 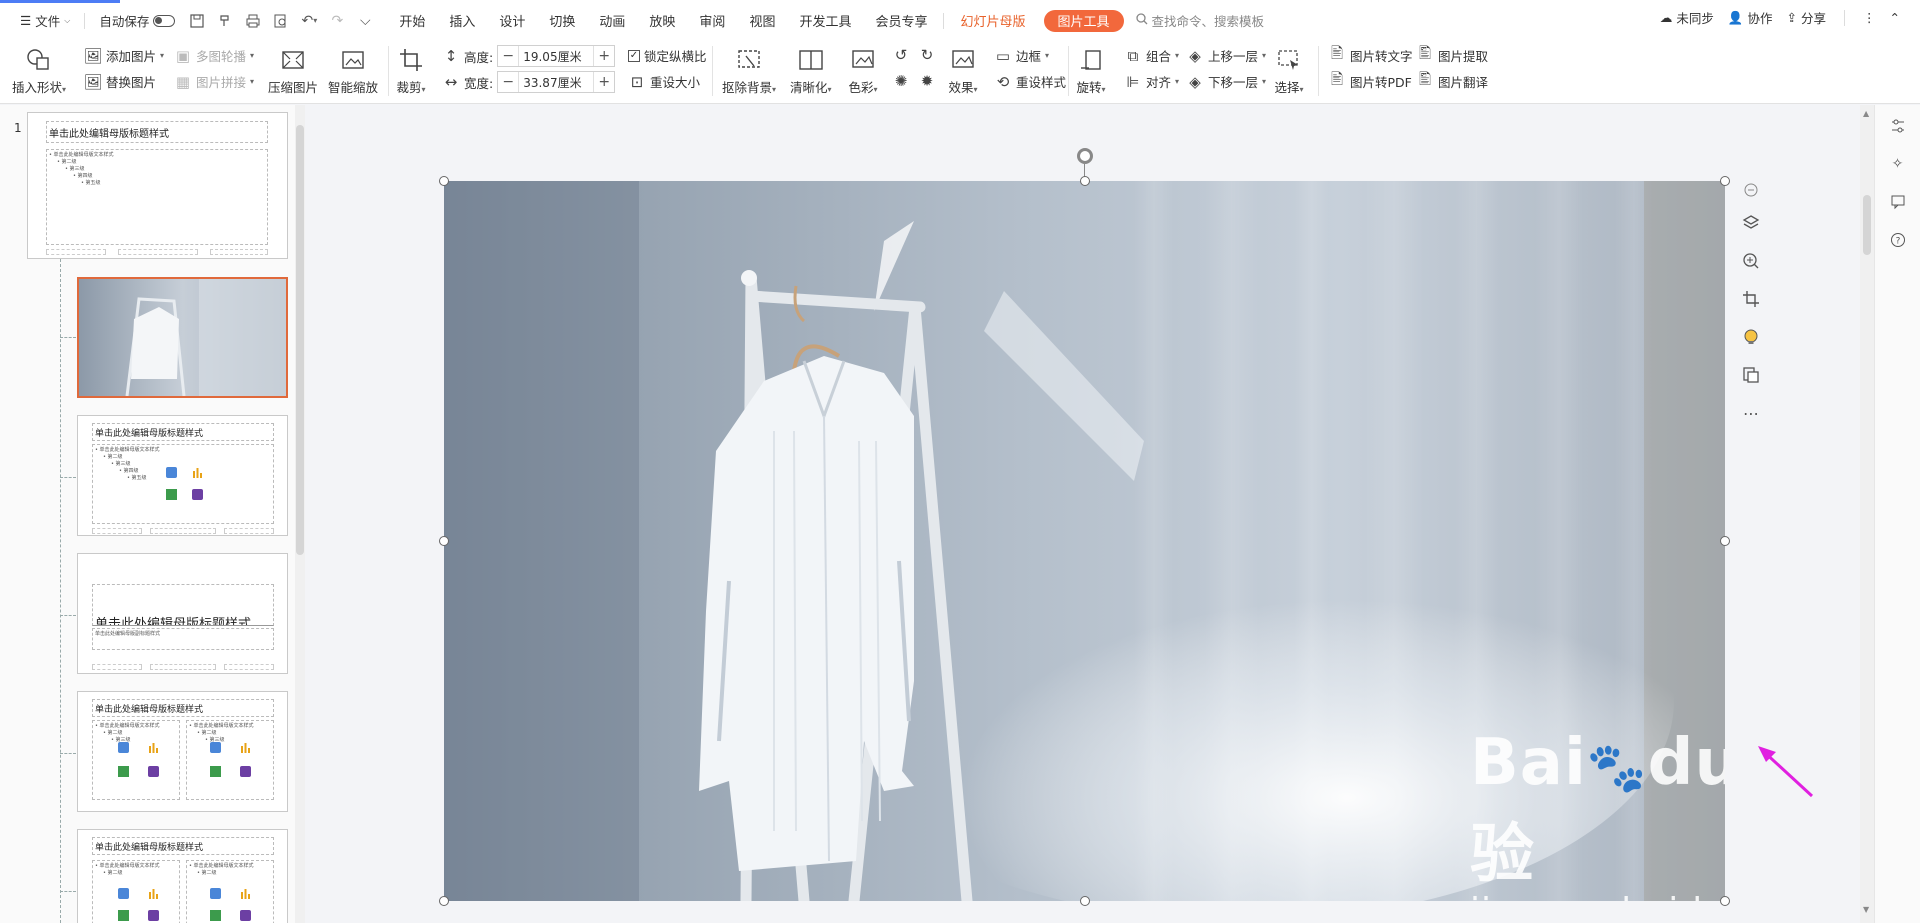 What do you see at coordinates (604, 56) in the screenshot?
I see `height-increment-button: +` at bounding box center [604, 56].